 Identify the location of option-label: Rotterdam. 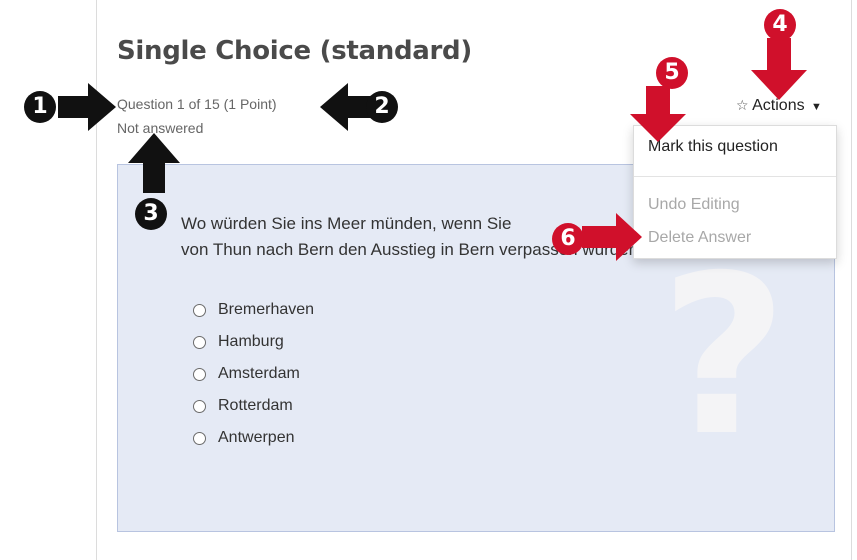
(255, 405).